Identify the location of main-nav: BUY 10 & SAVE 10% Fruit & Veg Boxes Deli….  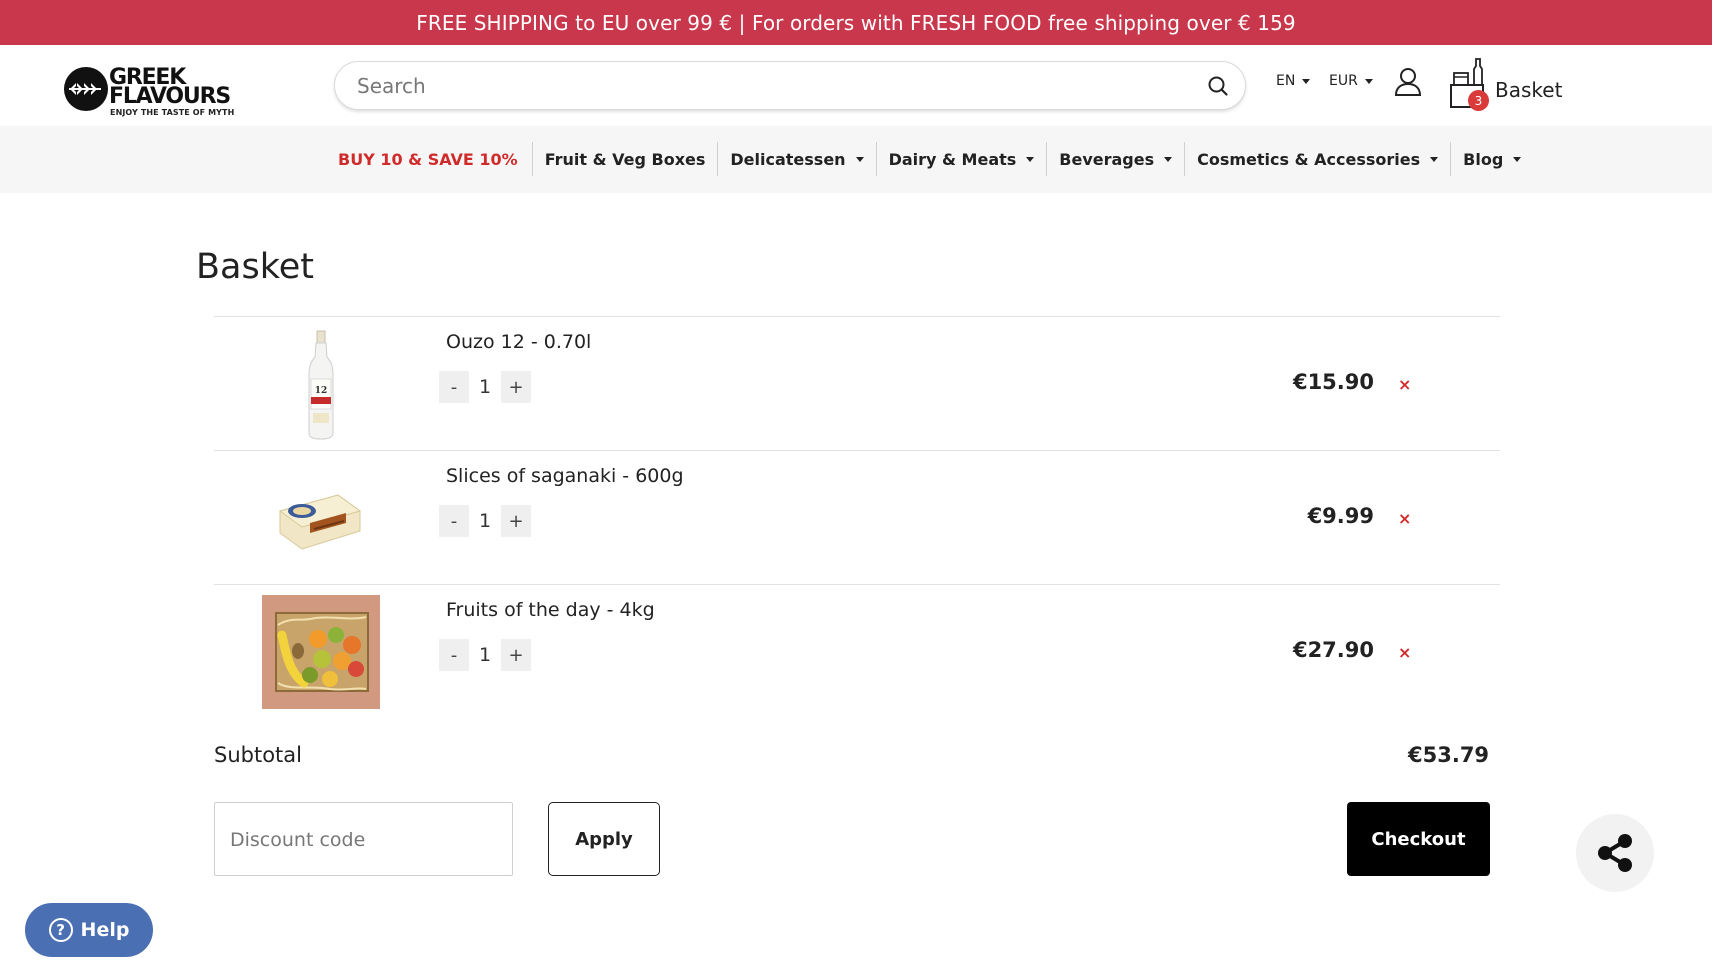
(856, 159).